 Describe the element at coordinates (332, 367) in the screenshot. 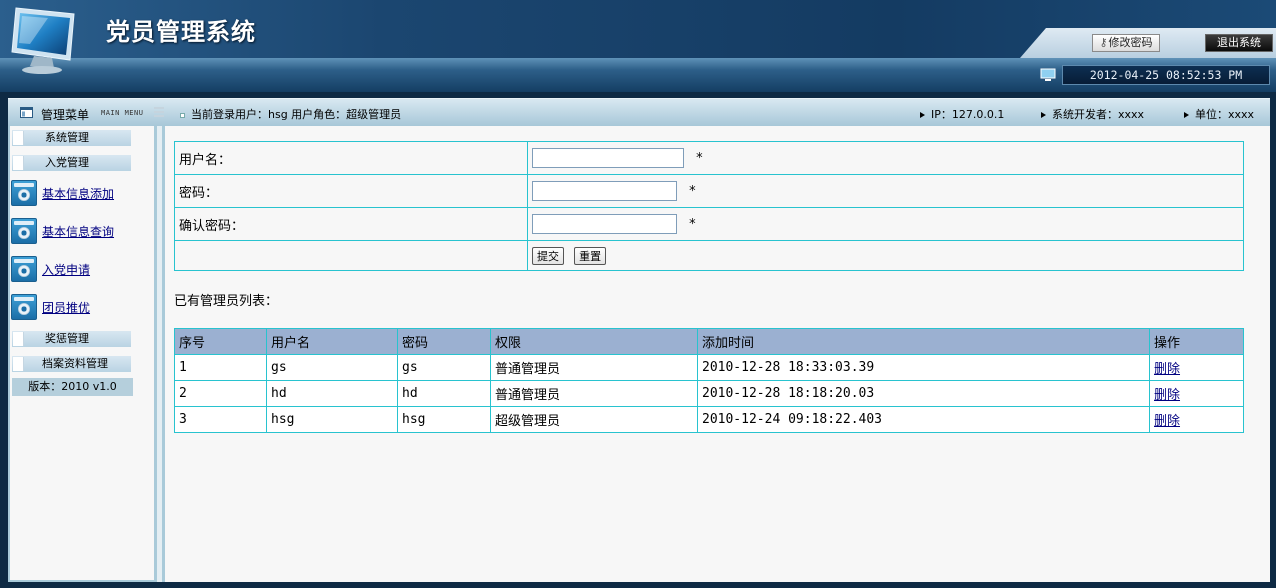

I see `cell-username: gs` at that location.